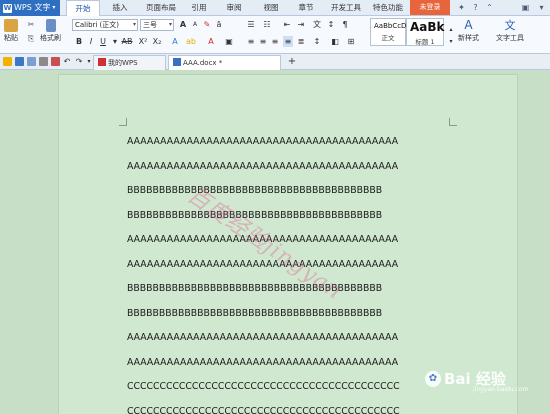 This screenshot has height=414, width=550. Describe the element at coordinates (475, 7) in the screenshot. I see `help-icon: ?` at that location.